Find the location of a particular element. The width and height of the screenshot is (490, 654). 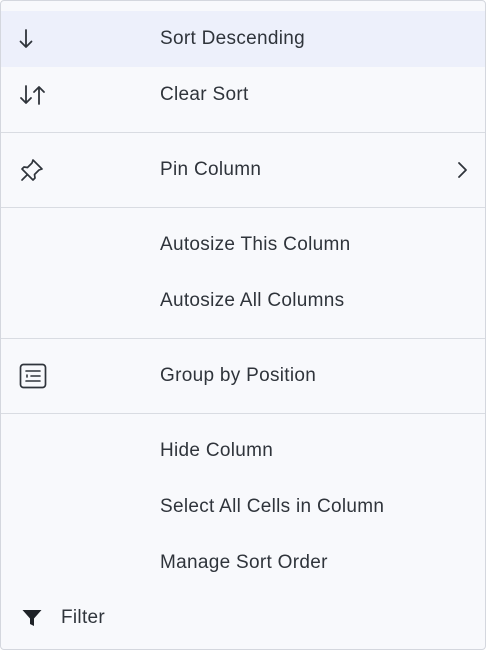

autosize-all-columns-label: Autosize All Columns is located at coordinates (252, 300).